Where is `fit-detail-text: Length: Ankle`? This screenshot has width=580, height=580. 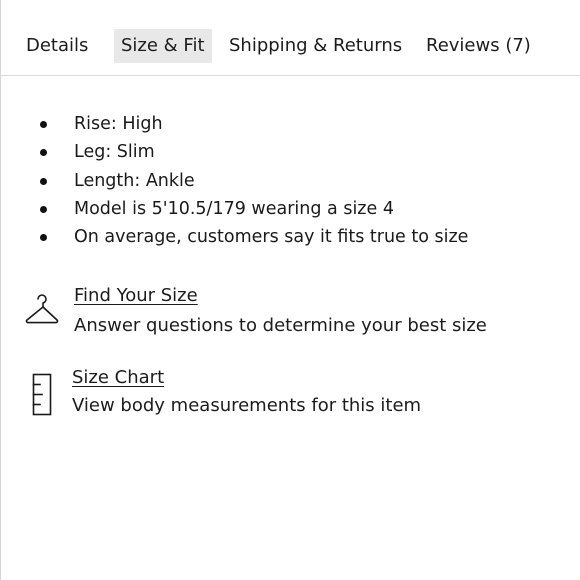 fit-detail-text: Length: Ankle is located at coordinates (134, 180).